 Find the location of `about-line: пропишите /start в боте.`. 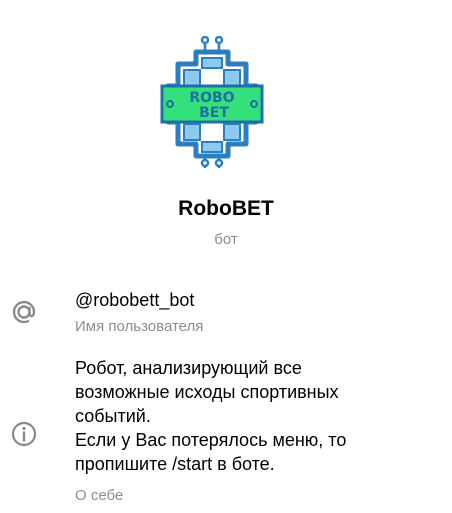

about-line: пропишите /start в боте. is located at coordinates (175, 464).